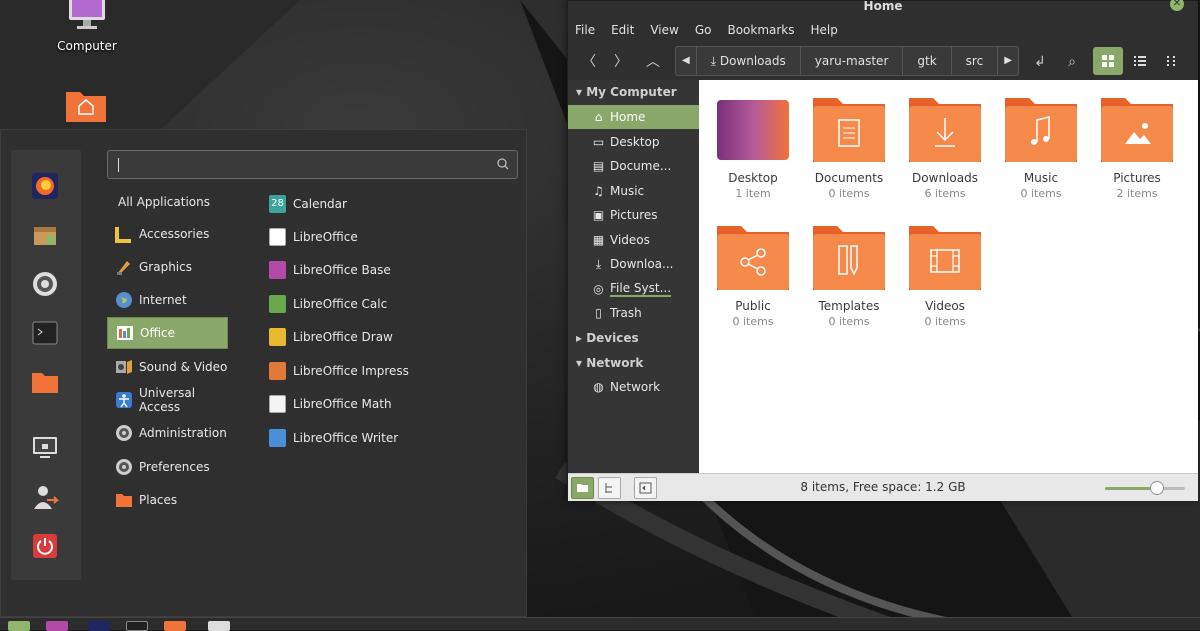  What do you see at coordinates (167, 400) in the screenshot?
I see `category-universal-access: Universal Access` at bounding box center [167, 400].